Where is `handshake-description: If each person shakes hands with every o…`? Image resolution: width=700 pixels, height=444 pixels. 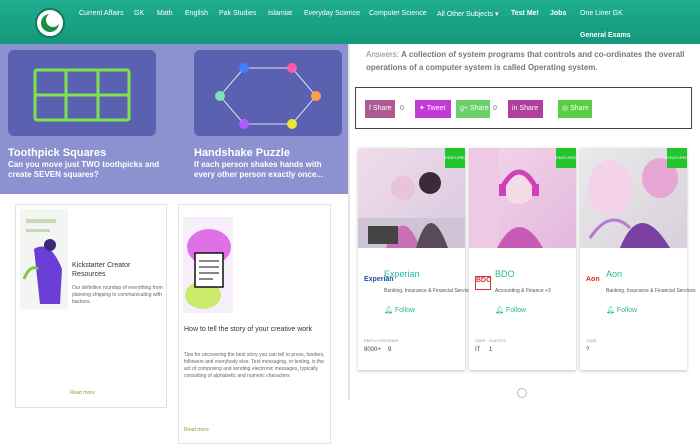 handshake-description: If each person shakes hands with every o… is located at coordinates (258, 169).